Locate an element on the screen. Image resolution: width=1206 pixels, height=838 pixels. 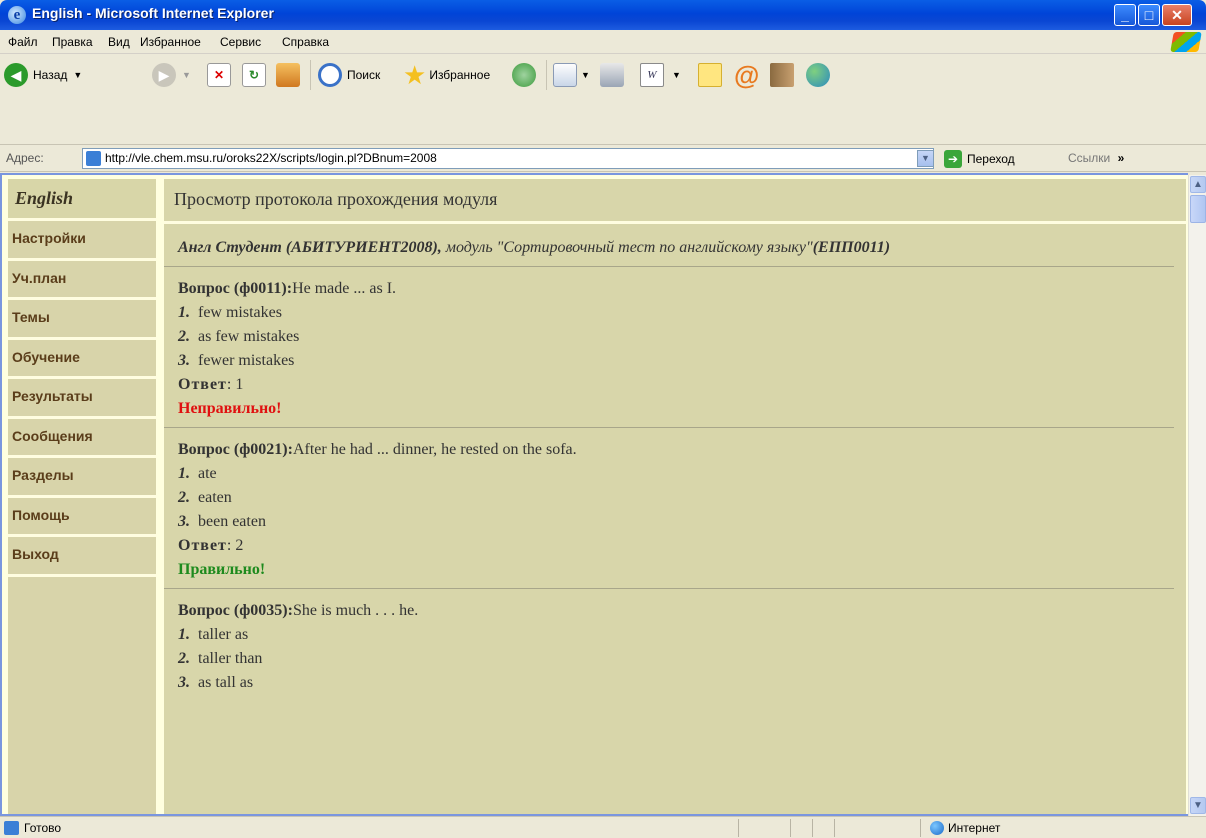
word-icon: W is located at coordinates (652, 75).